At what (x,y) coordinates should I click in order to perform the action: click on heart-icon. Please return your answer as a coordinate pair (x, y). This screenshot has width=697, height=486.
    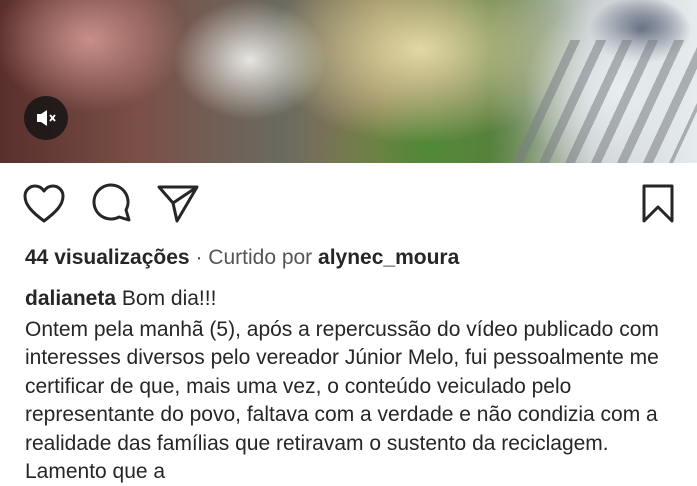
    Looking at the image, I should click on (44, 204).